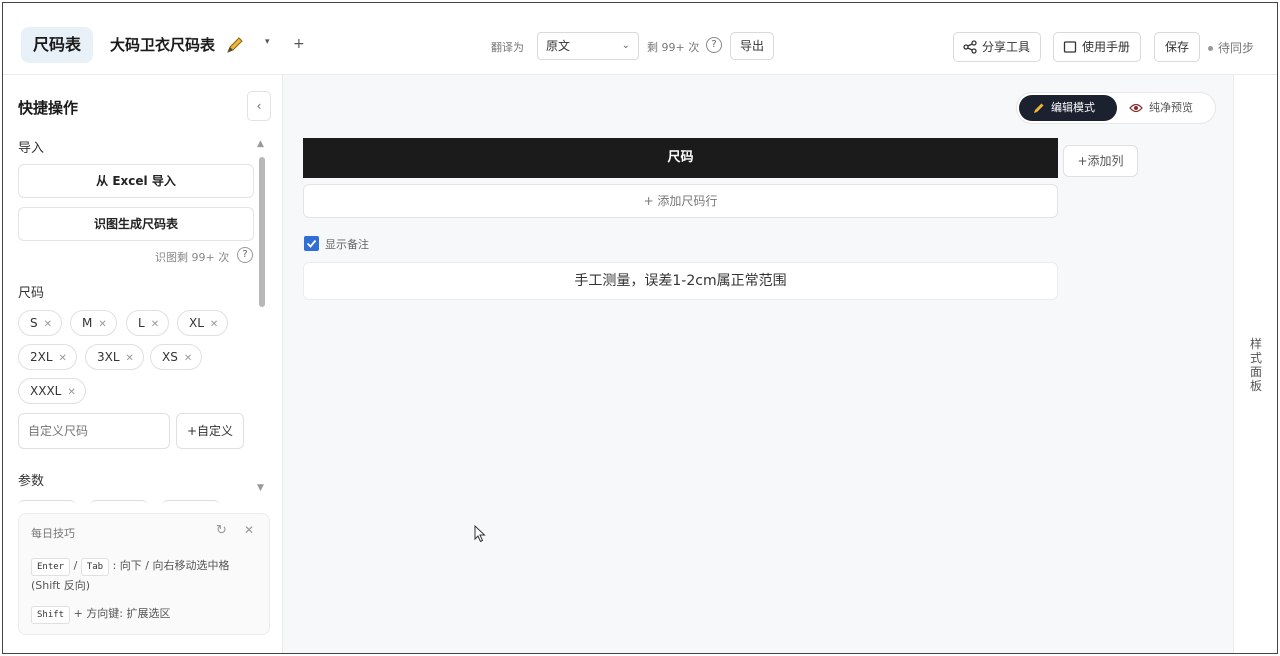 The height and width of the screenshot is (656, 1280). I want to click on size-chip: L ✕, so click(148, 323).